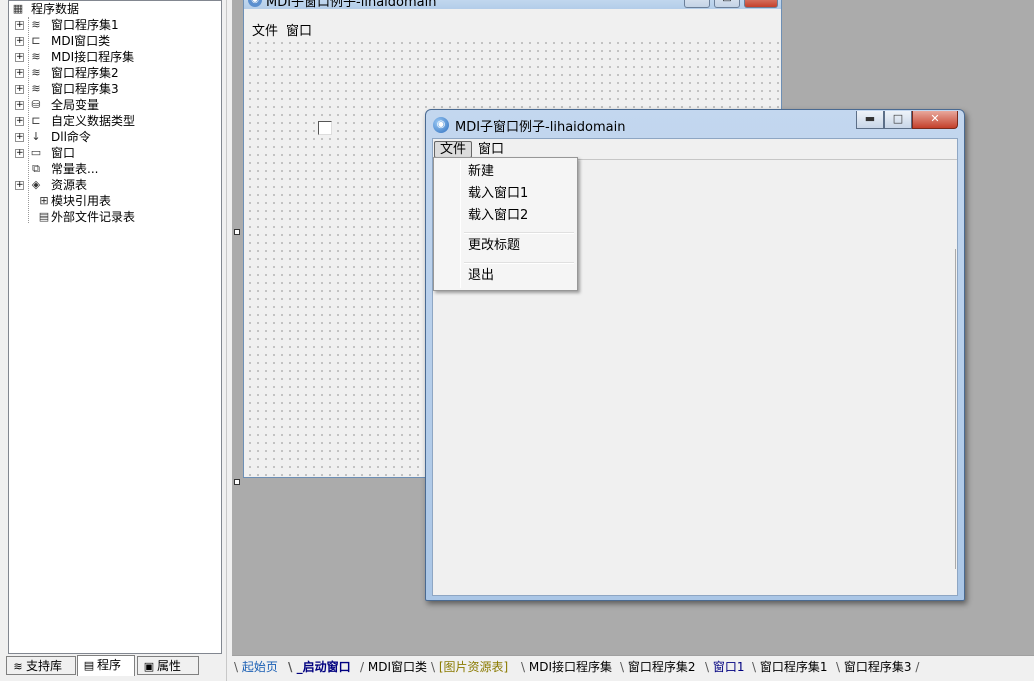  I want to click on tree-root-label: 程序数据, so click(55, 9).